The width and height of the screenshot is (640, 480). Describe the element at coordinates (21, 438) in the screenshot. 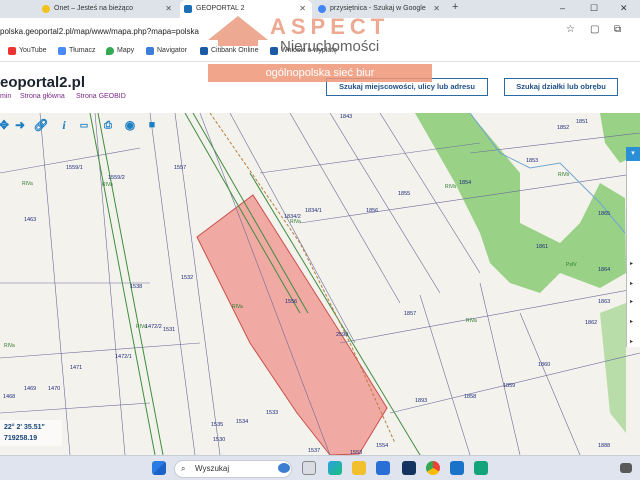

I see `coordinate-value: 719258.19` at that location.